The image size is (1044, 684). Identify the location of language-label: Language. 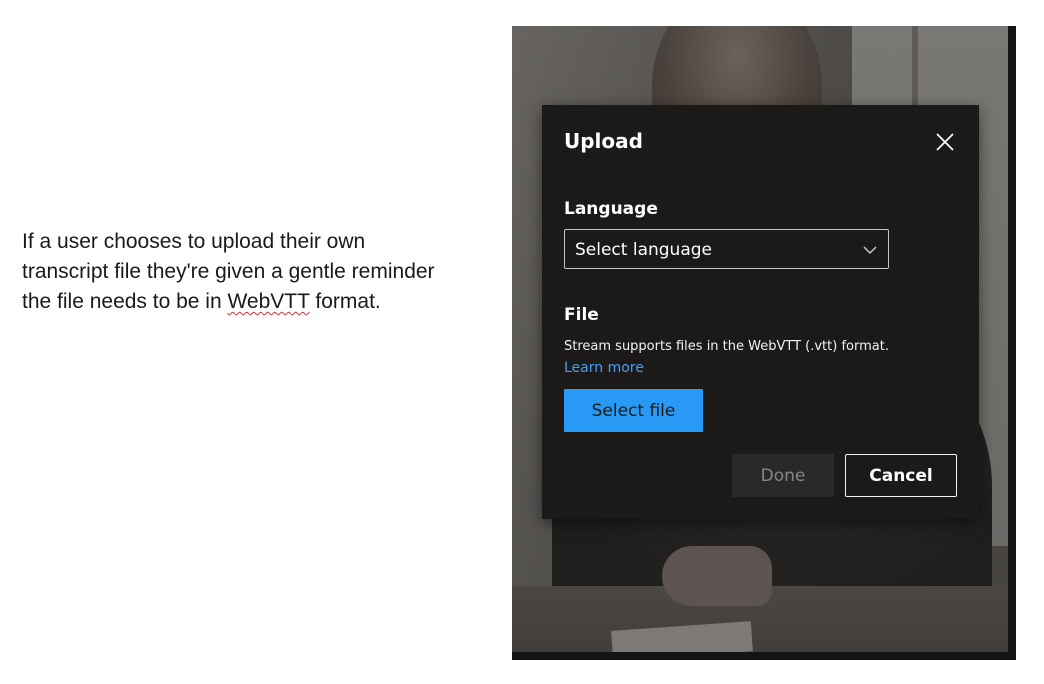
(611, 209).